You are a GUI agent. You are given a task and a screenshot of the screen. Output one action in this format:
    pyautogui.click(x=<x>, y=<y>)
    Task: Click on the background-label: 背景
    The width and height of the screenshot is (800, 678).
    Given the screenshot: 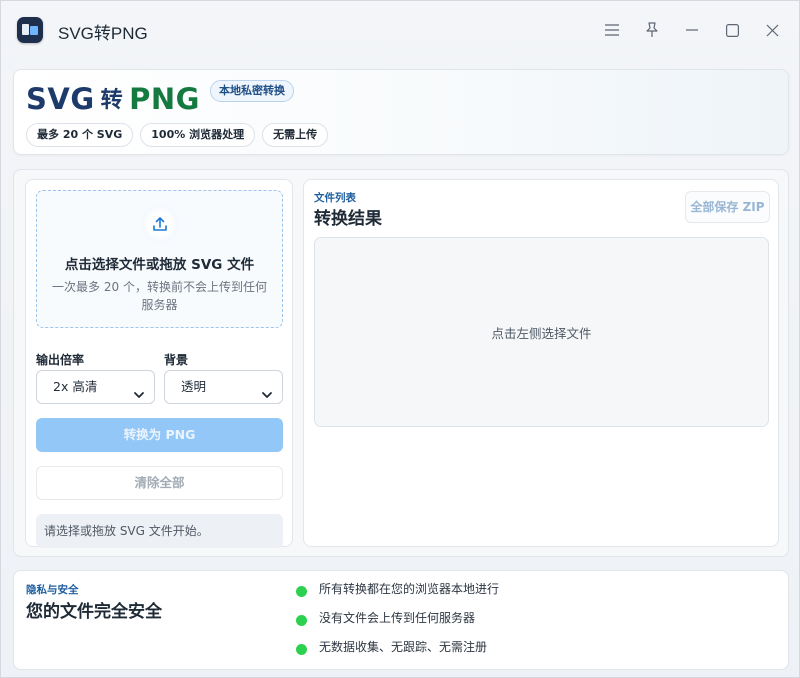 What is the action you would take?
    pyautogui.click(x=176, y=360)
    